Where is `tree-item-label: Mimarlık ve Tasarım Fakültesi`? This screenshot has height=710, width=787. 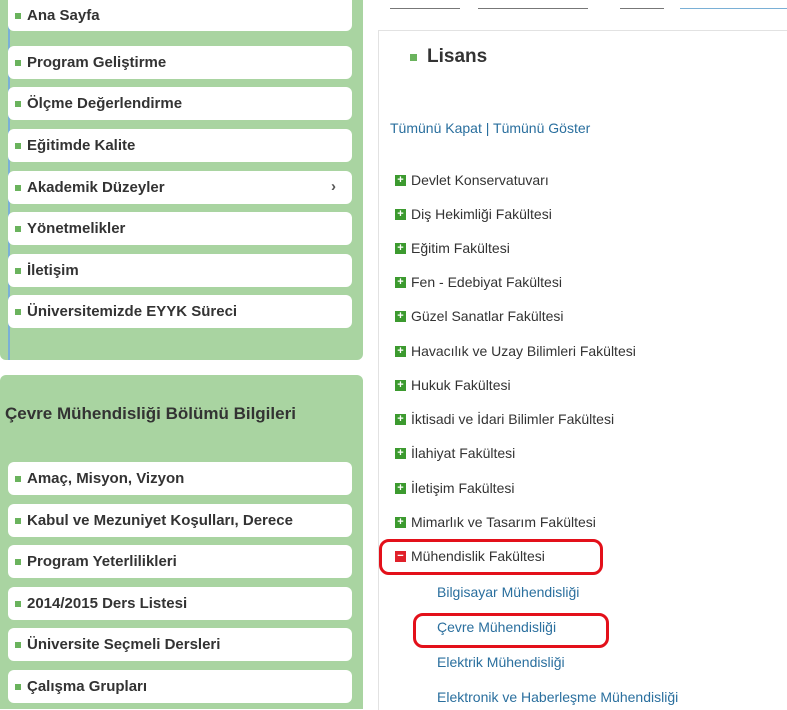 tree-item-label: Mimarlık ve Tasarım Fakültesi is located at coordinates (503, 522).